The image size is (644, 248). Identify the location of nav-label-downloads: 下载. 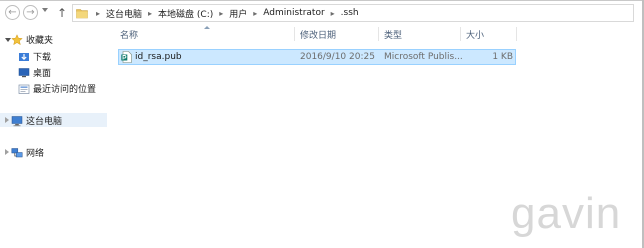
(42, 58).